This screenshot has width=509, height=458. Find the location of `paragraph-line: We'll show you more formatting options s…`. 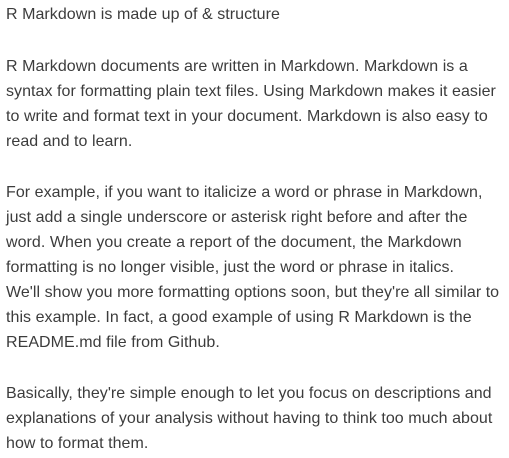

paragraph-line: We'll show you more formatting options s… is located at coordinates (253, 292).